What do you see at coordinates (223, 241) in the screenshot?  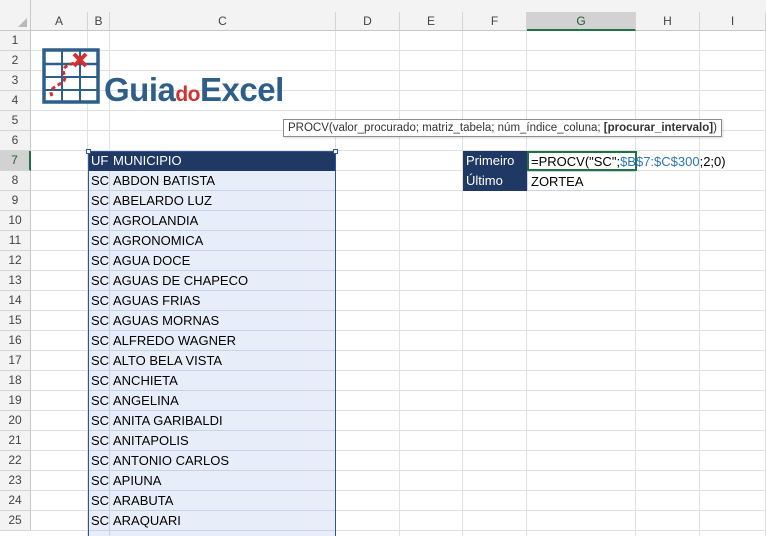 I see `table-cell-municipio: AGRONOMICA` at bounding box center [223, 241].